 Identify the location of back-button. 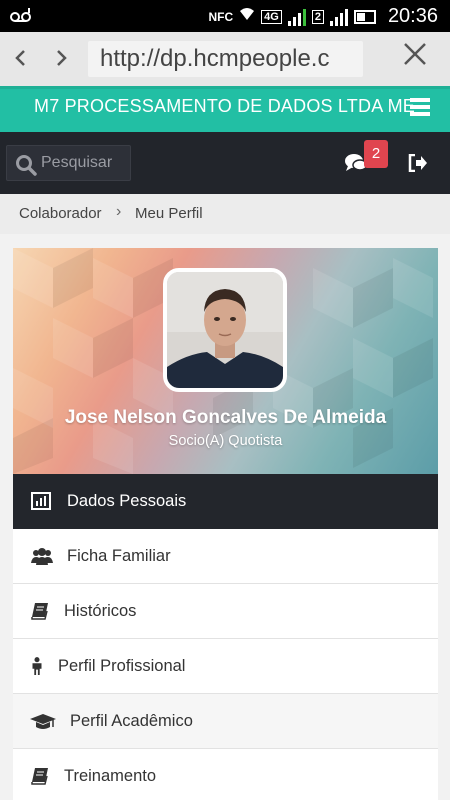
(21, 58).